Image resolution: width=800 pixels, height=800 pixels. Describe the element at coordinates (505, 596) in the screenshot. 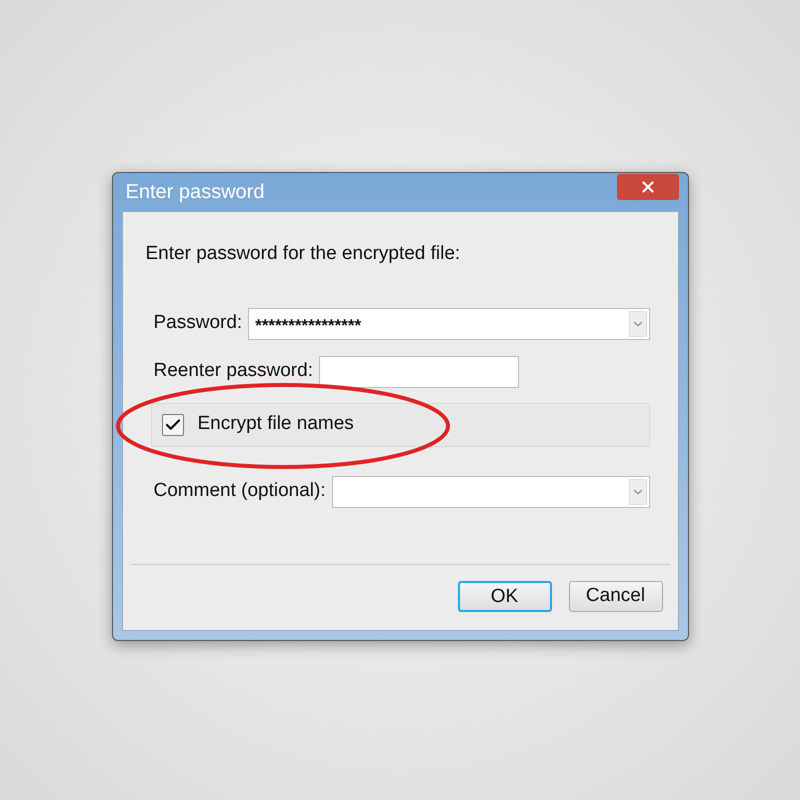

I see `dialog-button: OK` at that location.